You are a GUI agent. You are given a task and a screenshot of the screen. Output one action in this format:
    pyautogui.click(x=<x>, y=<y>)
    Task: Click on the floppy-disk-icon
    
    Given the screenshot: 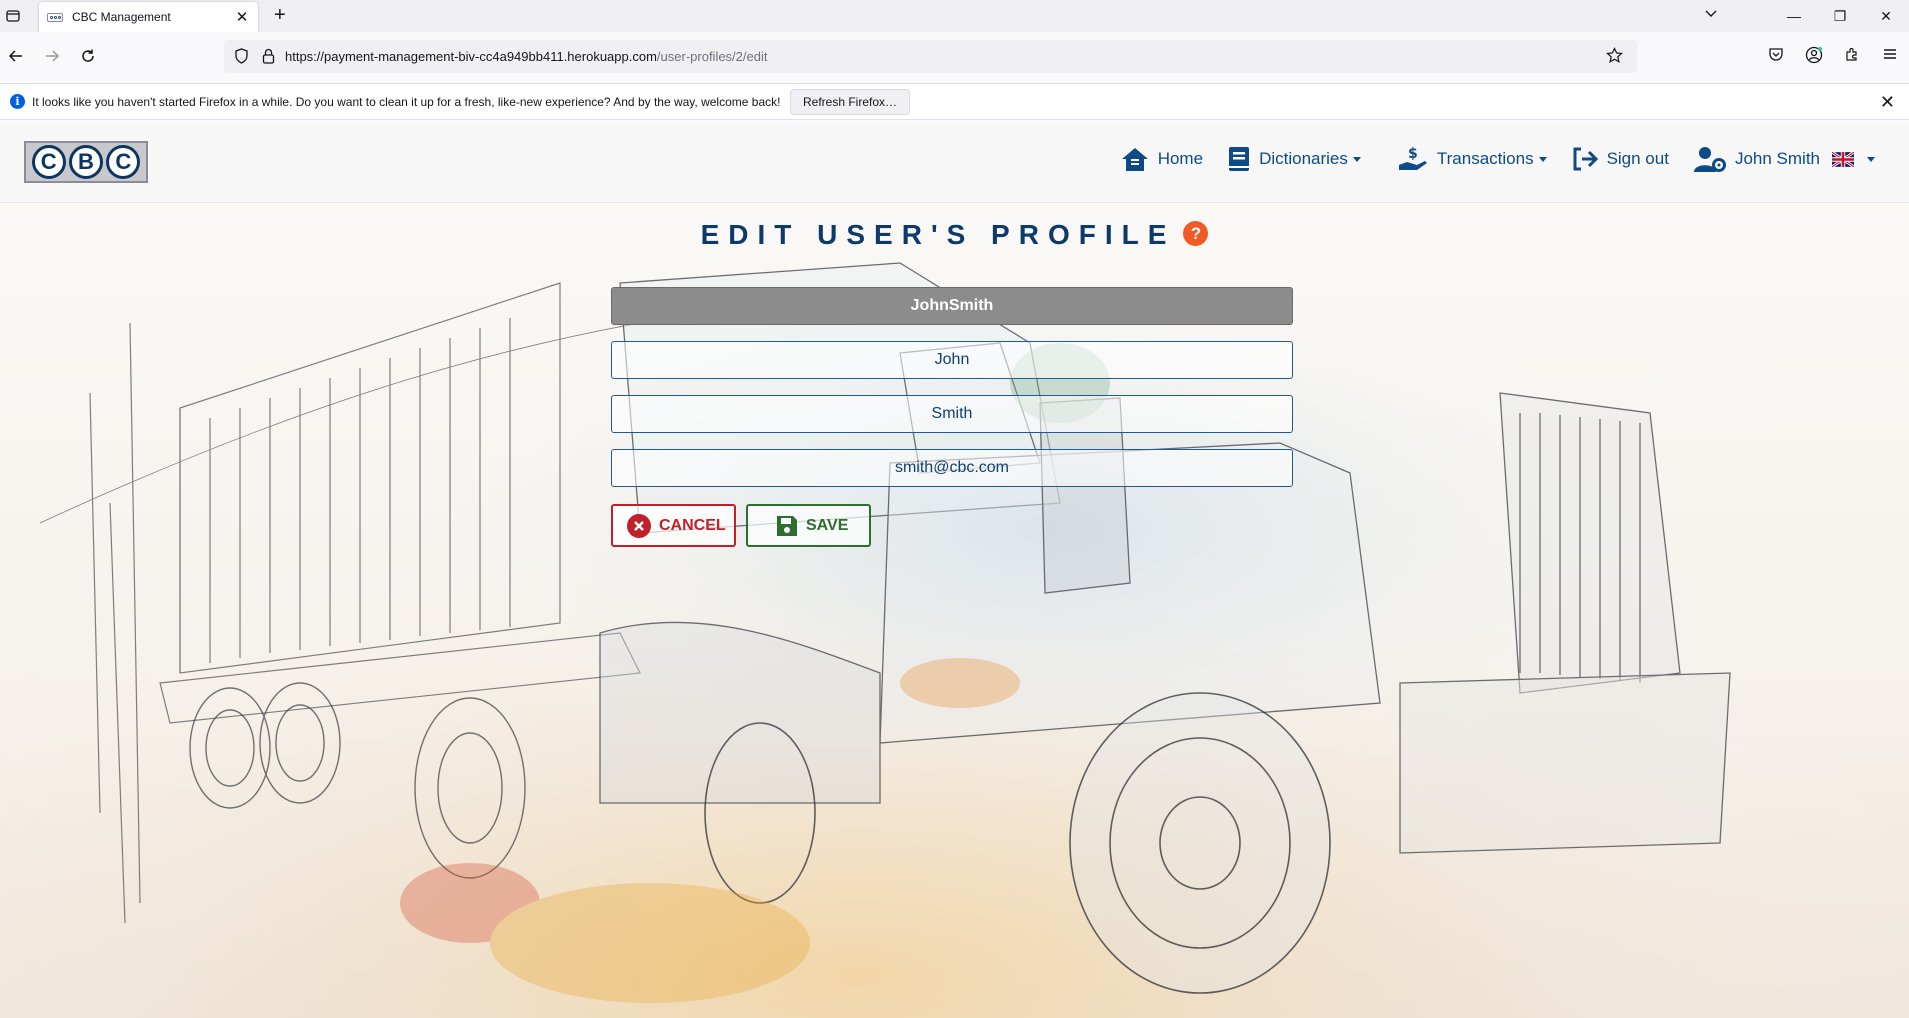 What is the action you would take?
    pyautogui.click(x=787, y=526)
    